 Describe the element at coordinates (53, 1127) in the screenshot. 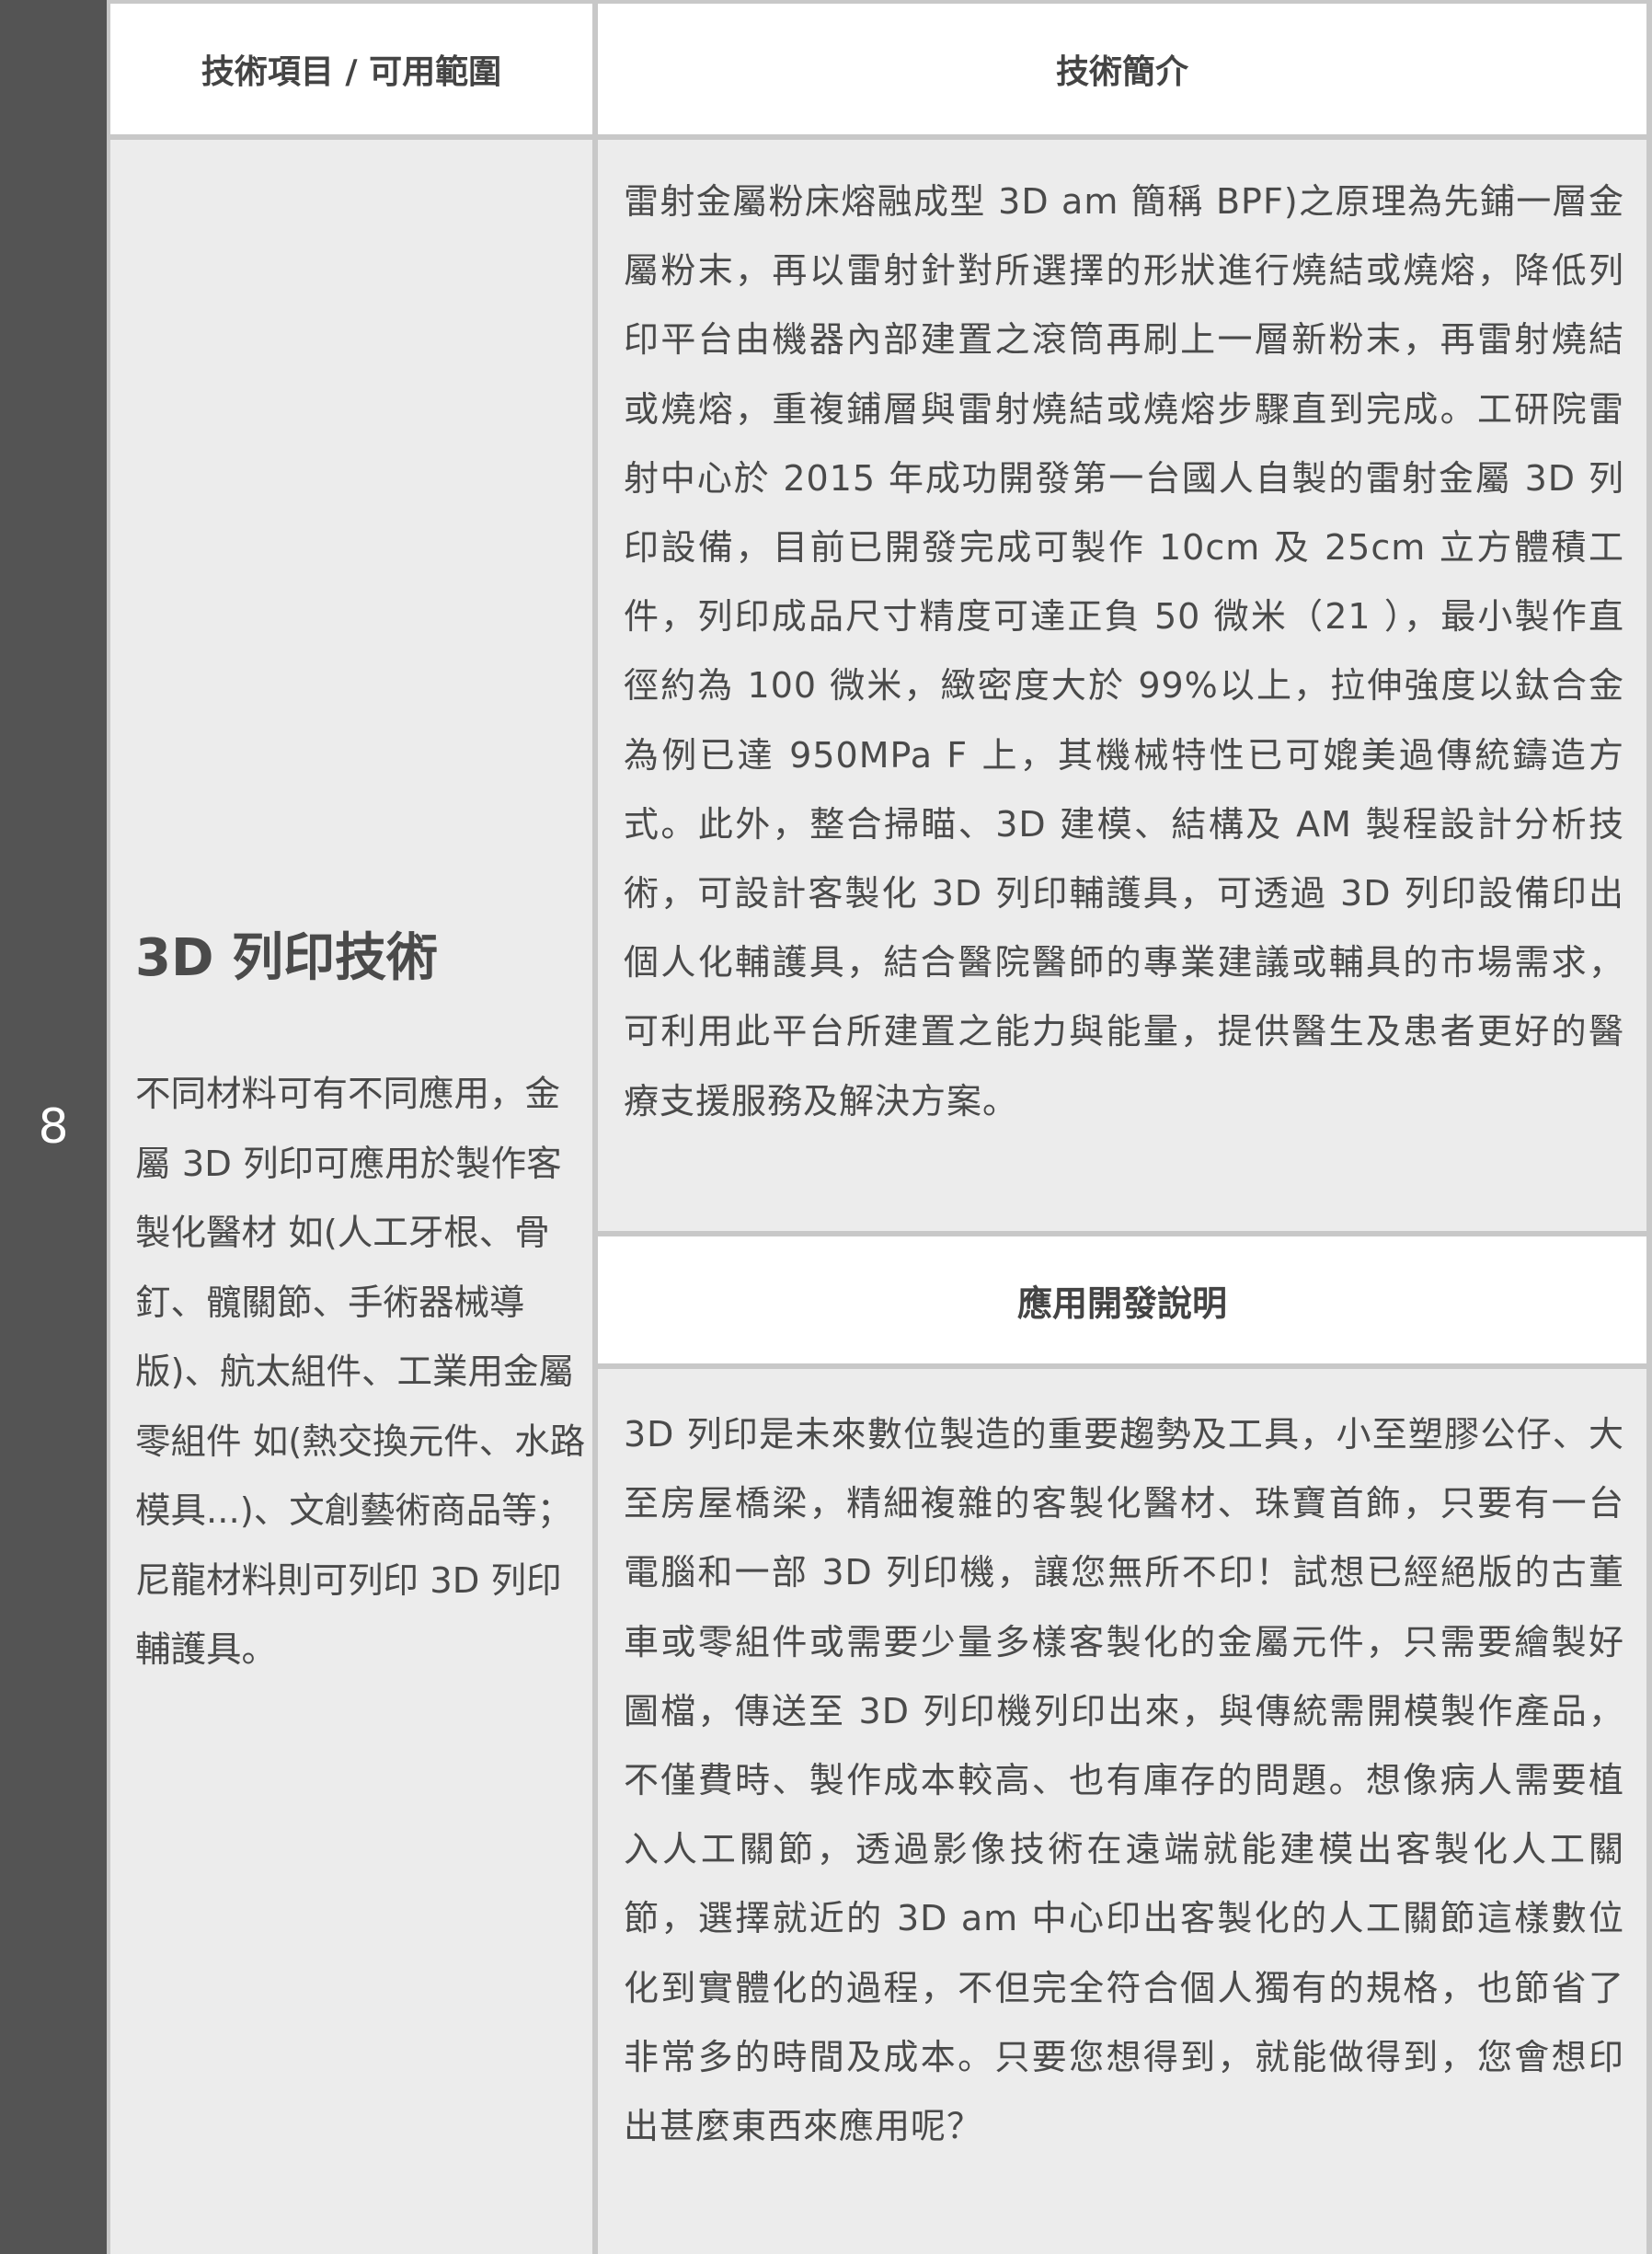

I see `row-number: 8` at that location.